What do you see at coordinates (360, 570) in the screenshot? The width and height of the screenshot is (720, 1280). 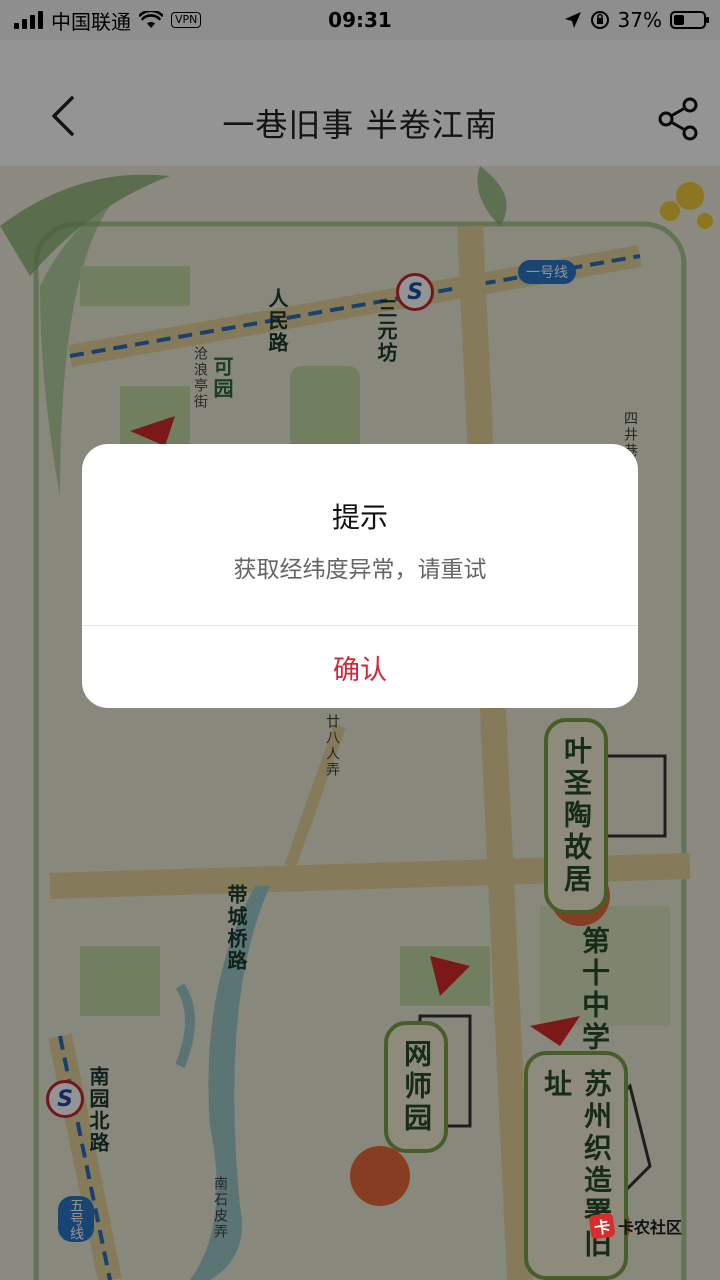 I see `dialog-message: 获取经纬度异常，请重试` at bounding box center [360, 570].